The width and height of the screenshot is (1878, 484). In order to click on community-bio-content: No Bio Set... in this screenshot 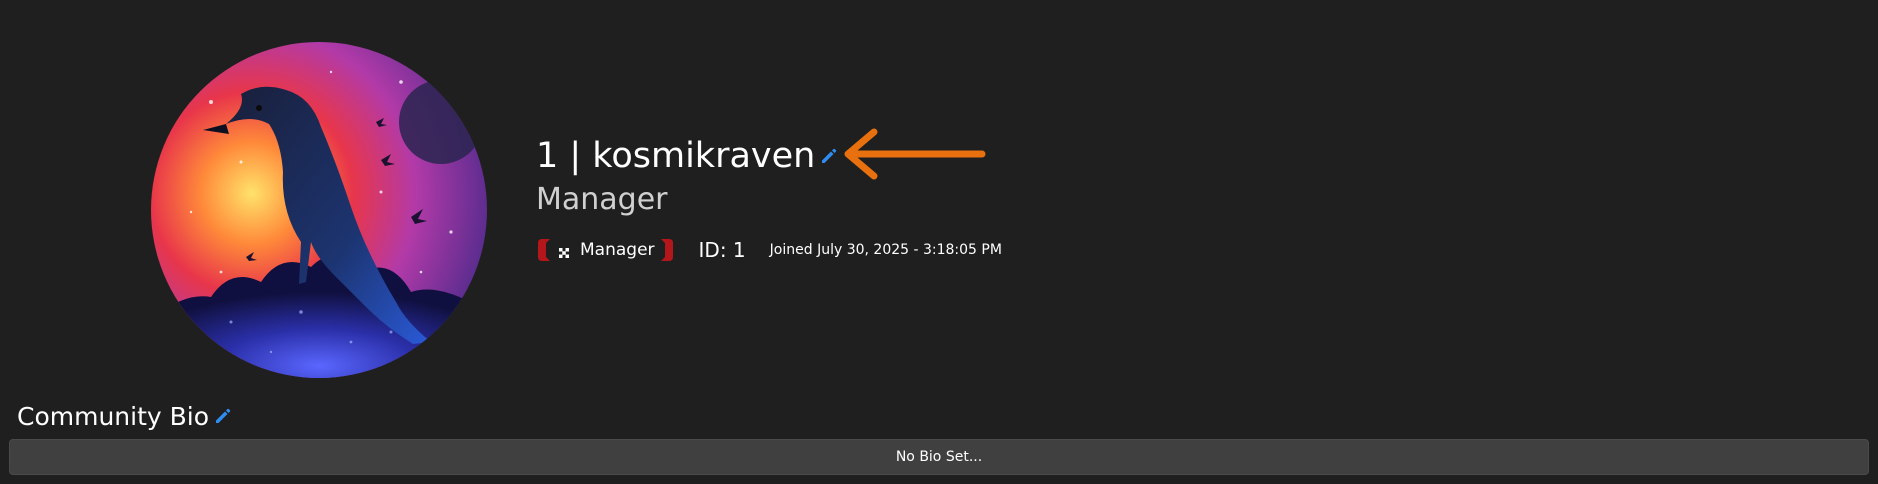, I will do `click(939, 457)`.